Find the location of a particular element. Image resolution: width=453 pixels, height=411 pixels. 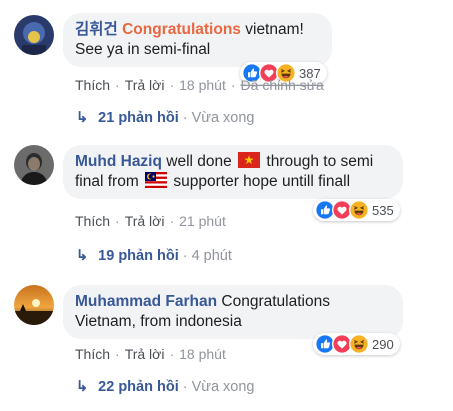

replies-count: 22 phản hồi is located at coordinates (138, 387).